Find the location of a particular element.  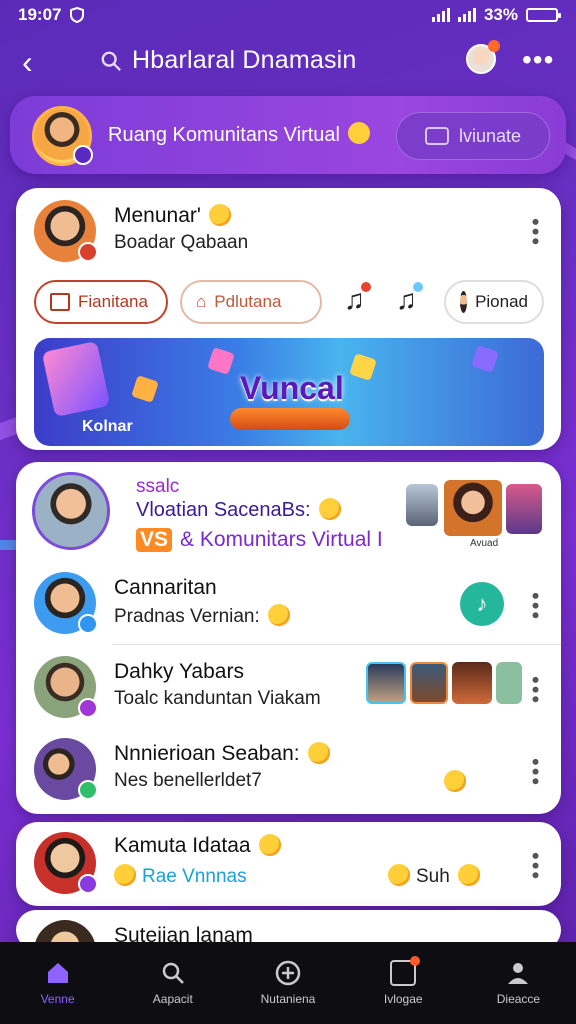

divider is located at coordinates (336, 644).